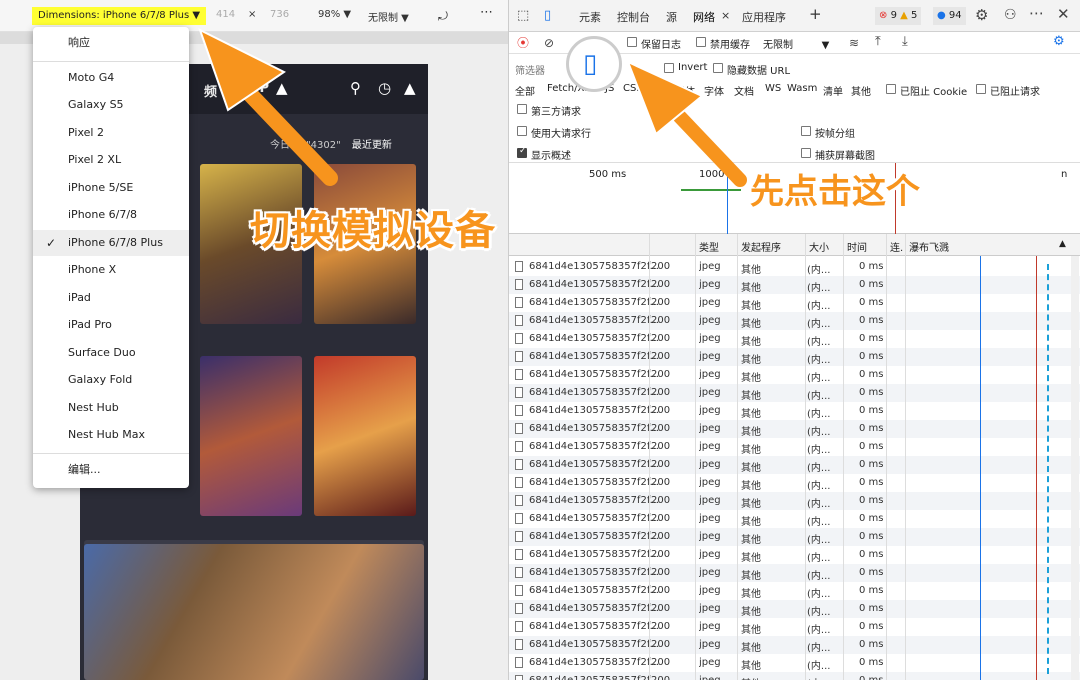  I want to click on android-icon: ▲, so click(282, 88).